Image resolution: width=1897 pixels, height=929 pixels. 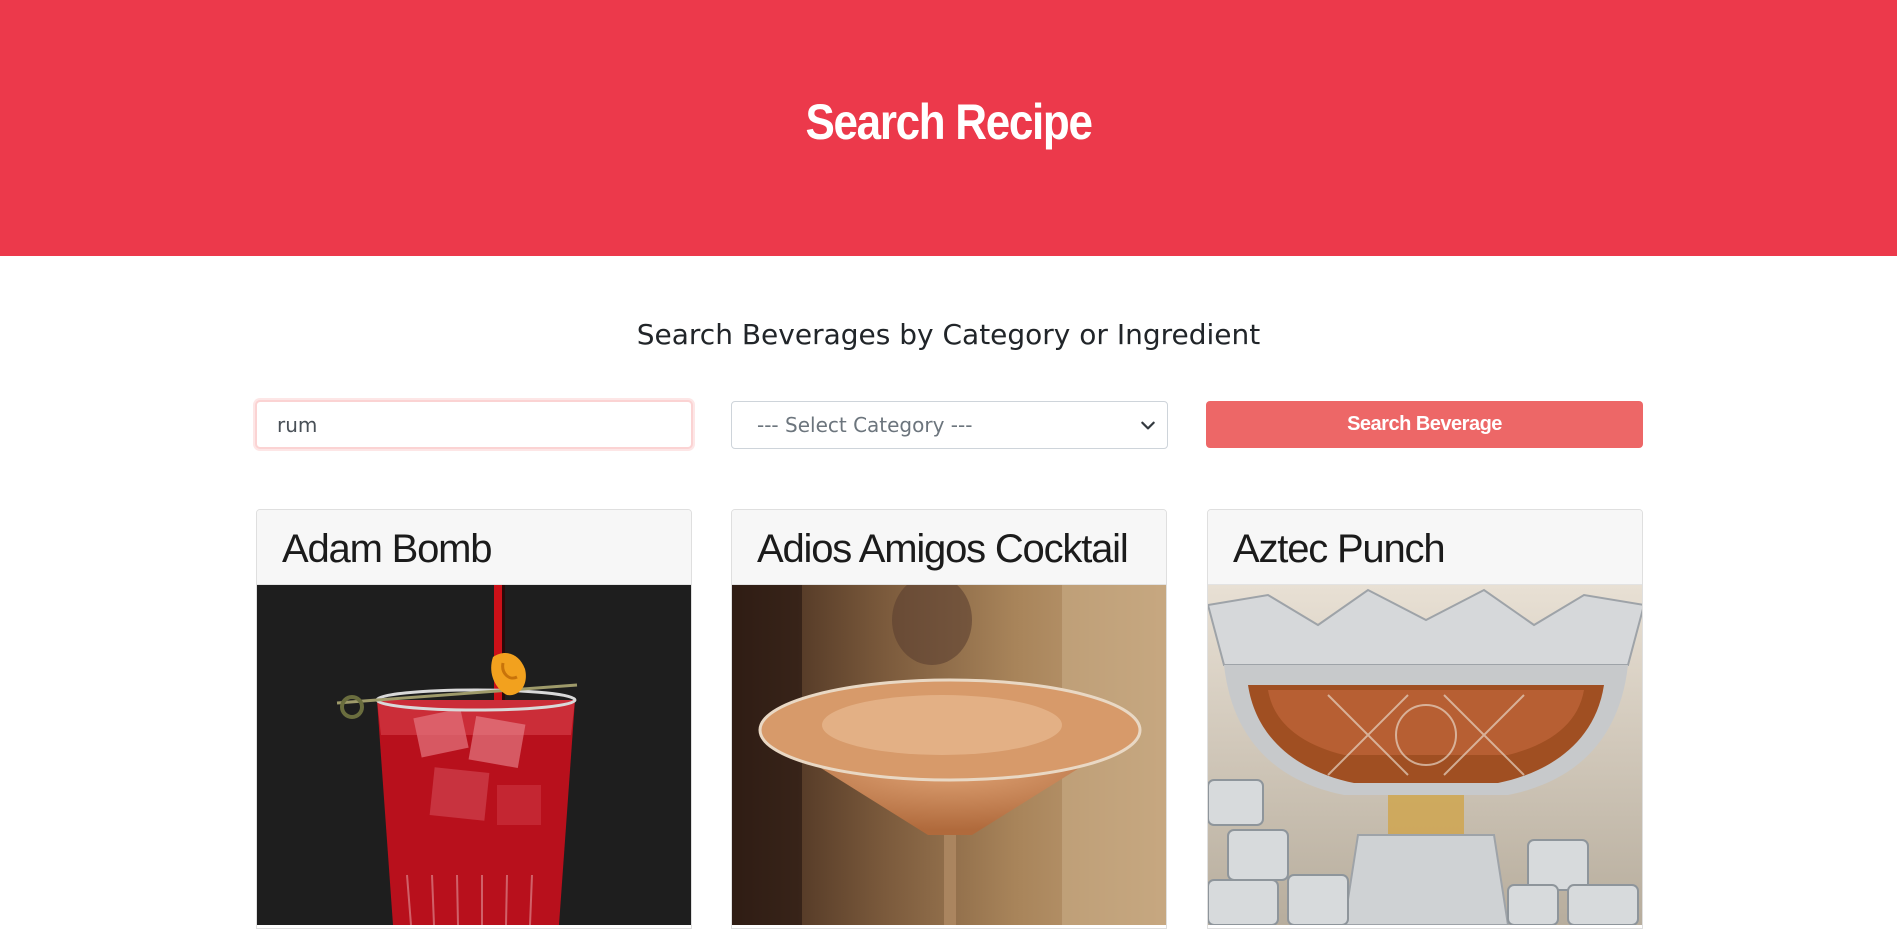 I want to click on category-select: --- Select Category ---, so click(x=949, y=425).